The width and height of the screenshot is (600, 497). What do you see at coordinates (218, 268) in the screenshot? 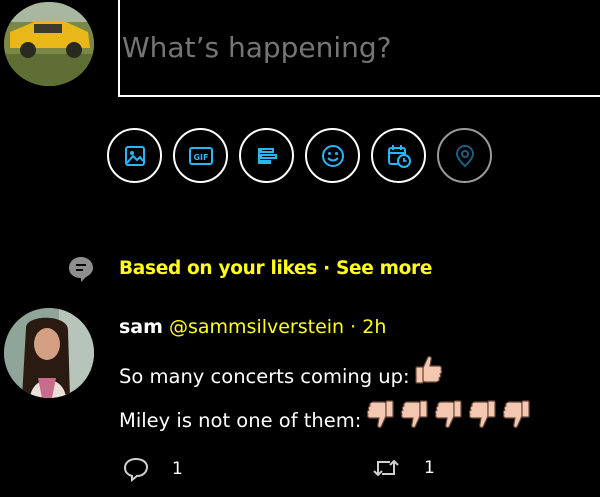
I see `recommendation-reason: Based on your likes` at bounding box center [218, 268].